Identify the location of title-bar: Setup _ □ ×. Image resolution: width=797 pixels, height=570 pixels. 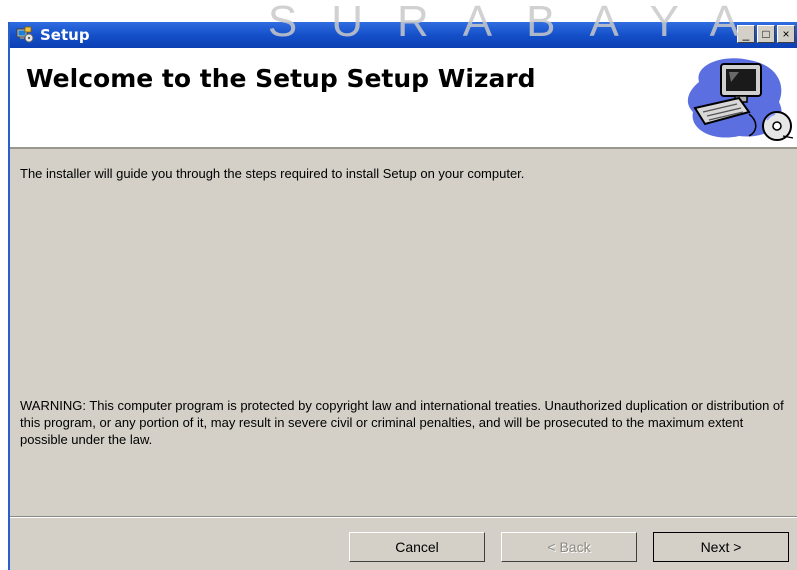
(403, 35).